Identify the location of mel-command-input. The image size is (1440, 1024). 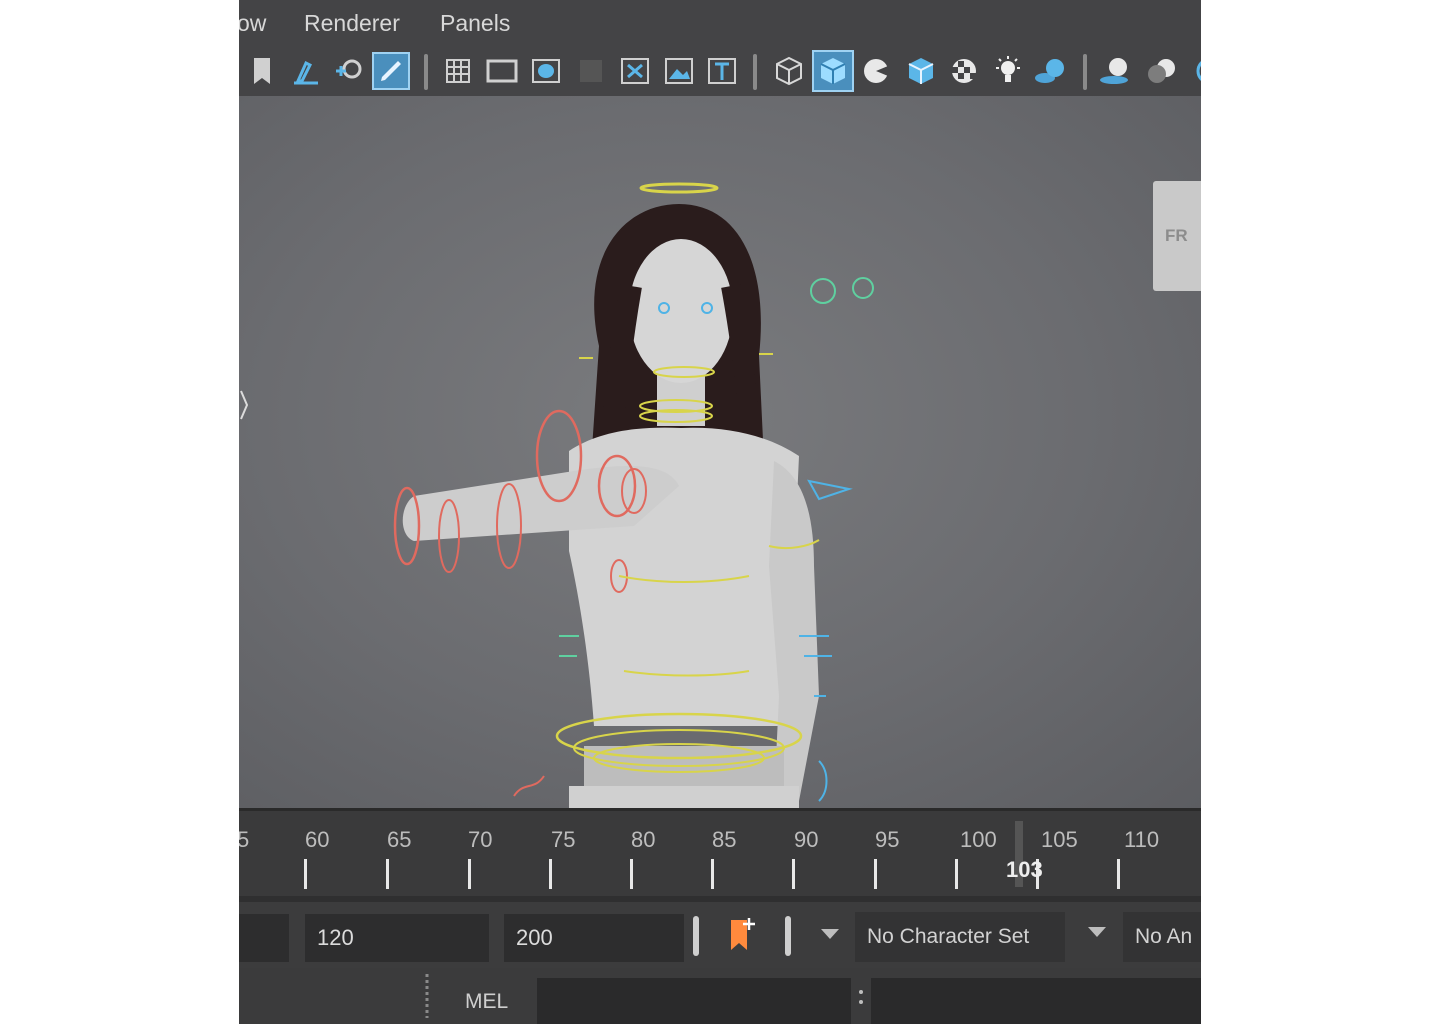
(694, 1001).